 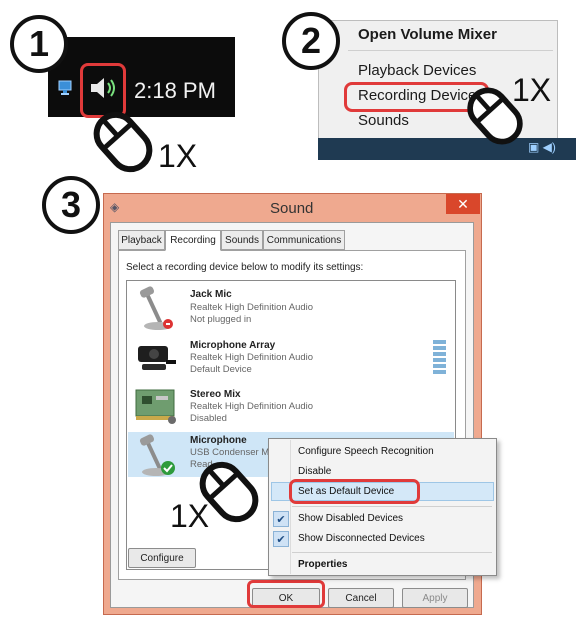 What do you see at coordinates (67, 88) in the screenshot?
I see `network-icon` at bounding box center [67, 88].